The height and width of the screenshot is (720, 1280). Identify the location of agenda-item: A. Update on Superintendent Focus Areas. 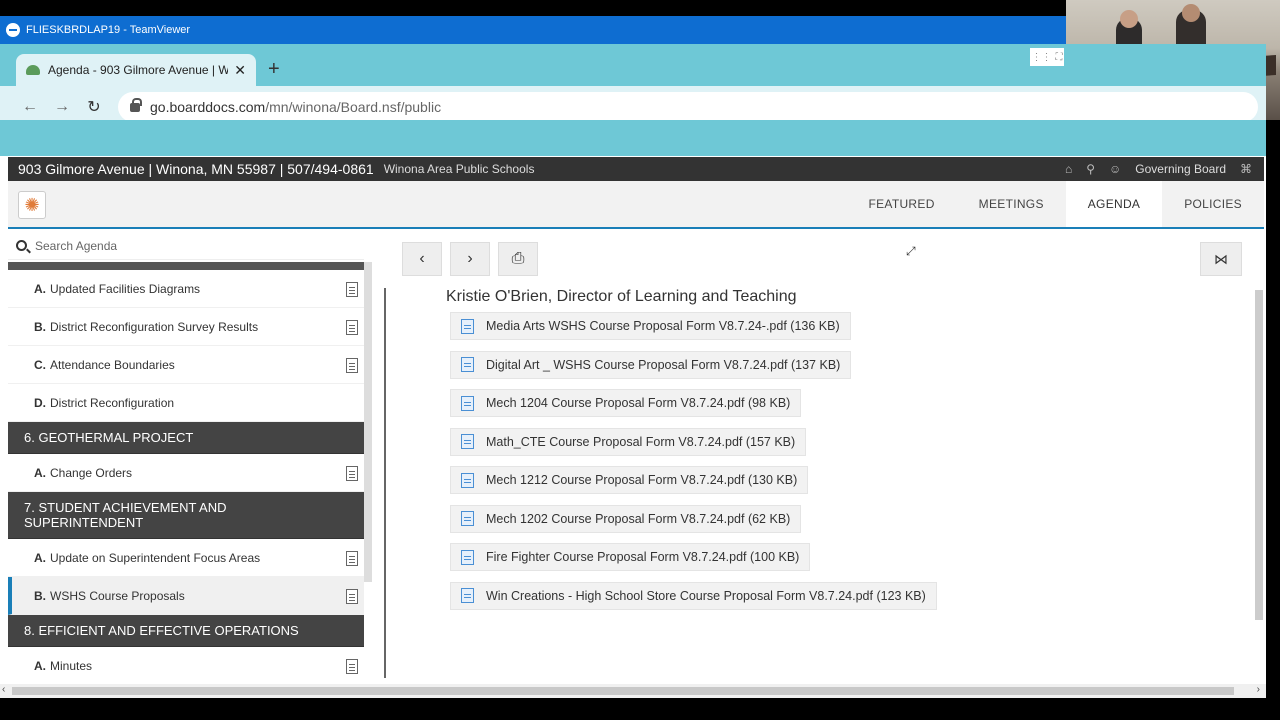
(186, 558).